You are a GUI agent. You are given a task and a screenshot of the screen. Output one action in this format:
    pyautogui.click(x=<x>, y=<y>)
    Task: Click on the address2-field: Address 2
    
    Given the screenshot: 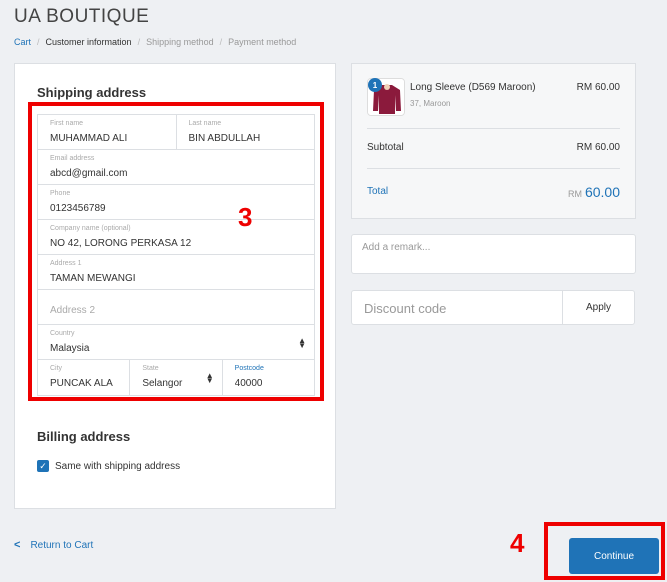 What is the action you would take?
    pyautogui.click(x=176, y=307)
    